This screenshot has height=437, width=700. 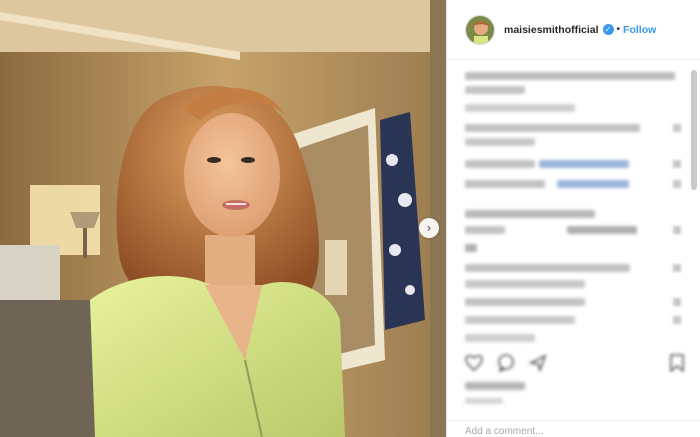 What do you see at coordinates (551, 30) in the screenshot?
I see `username-link: maisiesmithofficial` at bounding box center [551, 30].